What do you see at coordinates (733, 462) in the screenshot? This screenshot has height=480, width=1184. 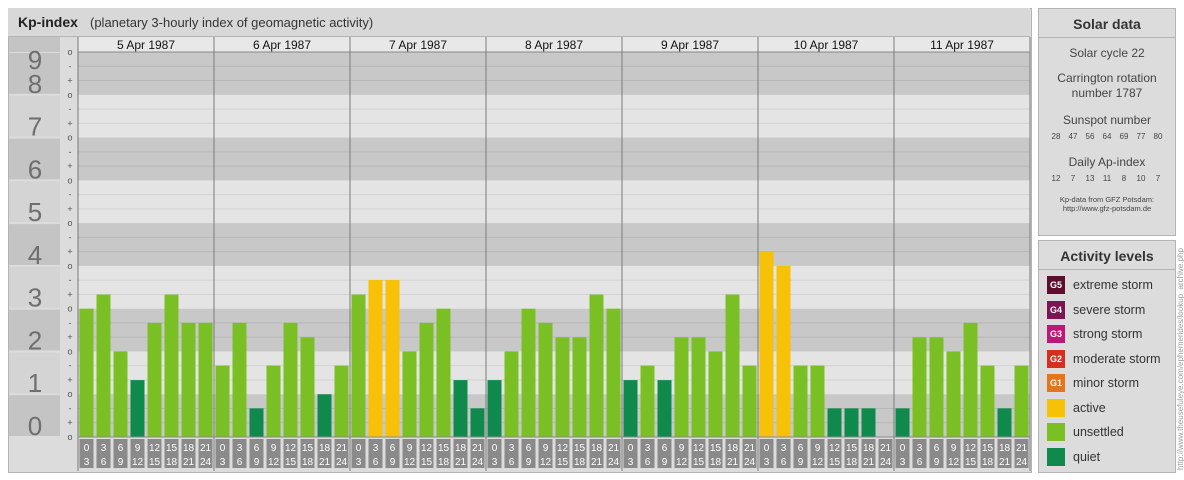 I see `interval-end-label: 21` at bounding box center [733, 462].